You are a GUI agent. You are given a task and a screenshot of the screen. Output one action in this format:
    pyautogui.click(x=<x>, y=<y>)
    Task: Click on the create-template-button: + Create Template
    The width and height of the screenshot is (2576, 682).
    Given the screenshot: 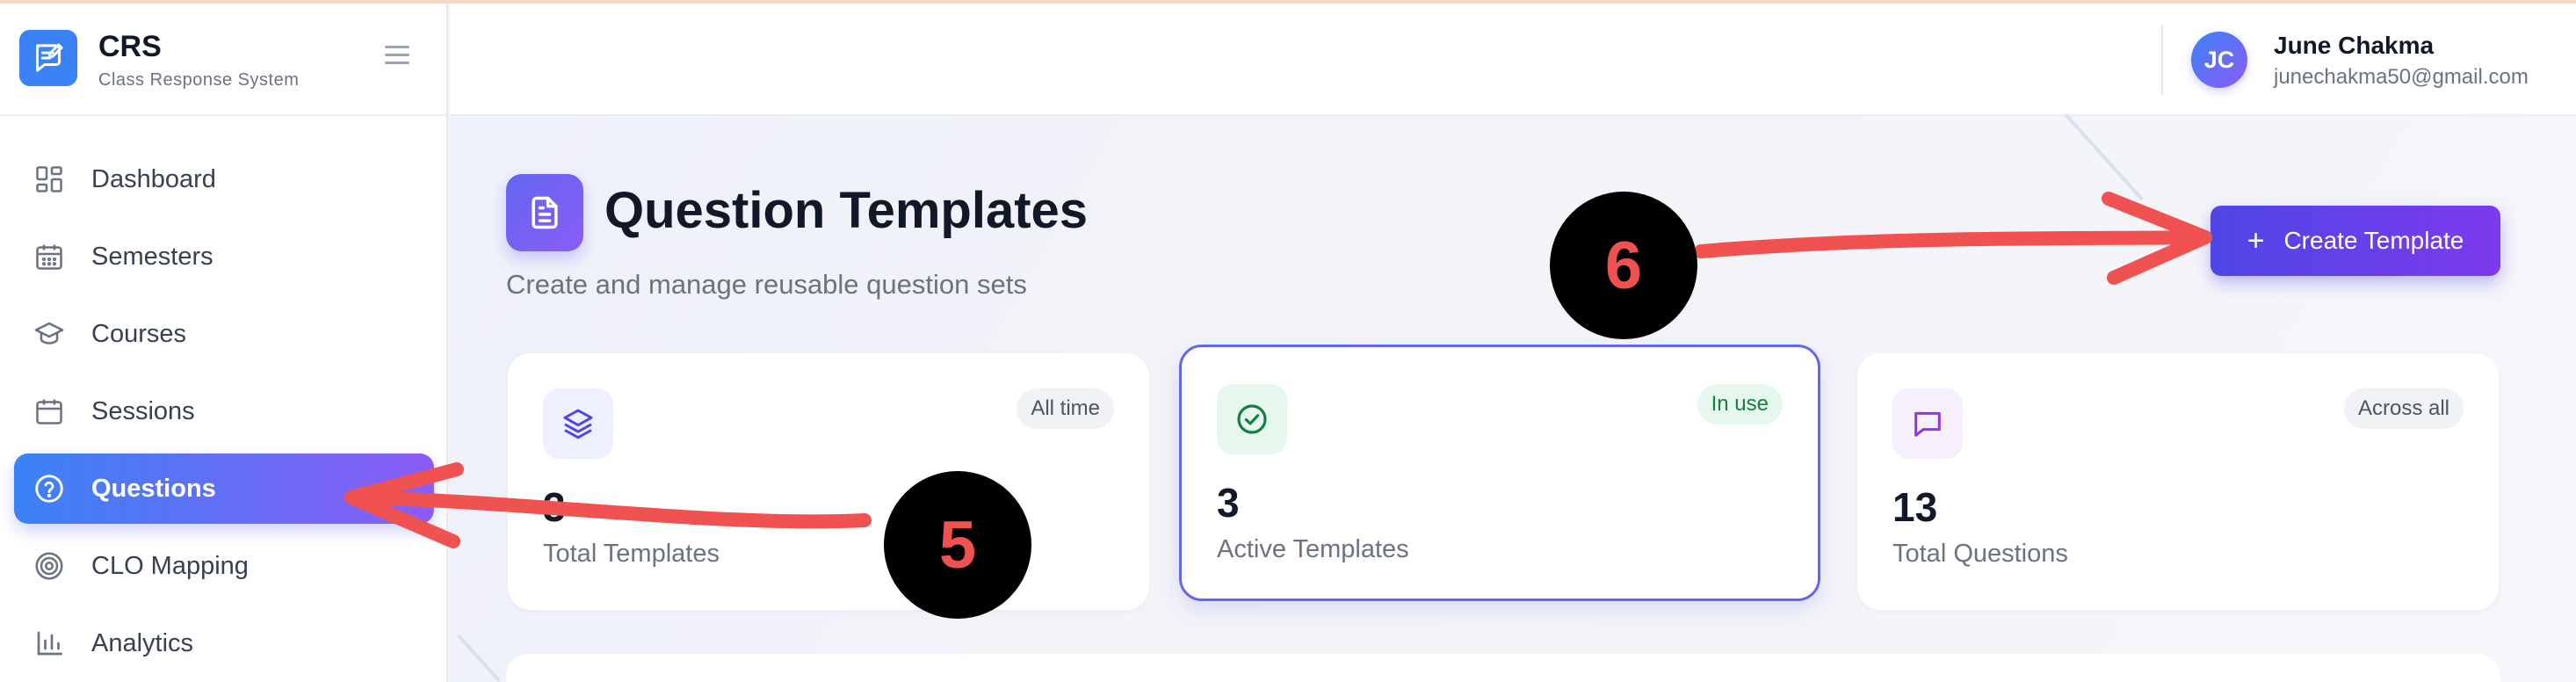 What is the action you would take?
    pyautogui.click(x=2355, y=241)
    